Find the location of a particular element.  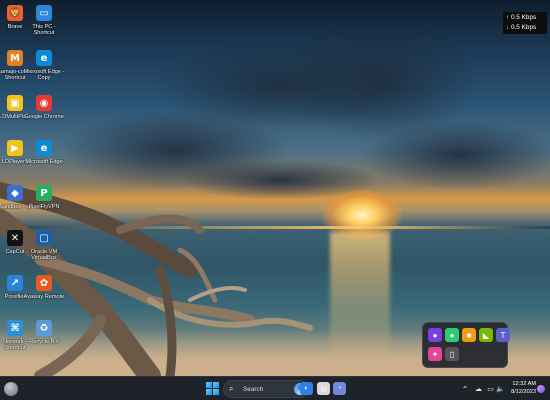

desktop-icon-label: Oracle VM VirtualBox is located at coordinates (44, 255).